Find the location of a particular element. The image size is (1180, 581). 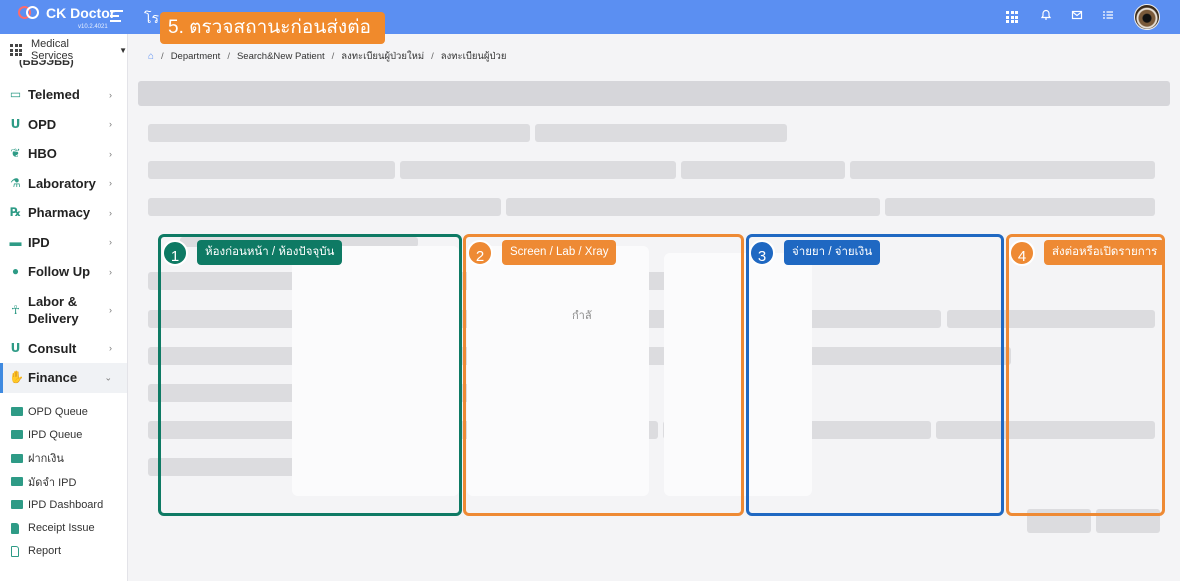

sidebar-subitem-label: ฝากเงิน is located at coordinates (46, 459).